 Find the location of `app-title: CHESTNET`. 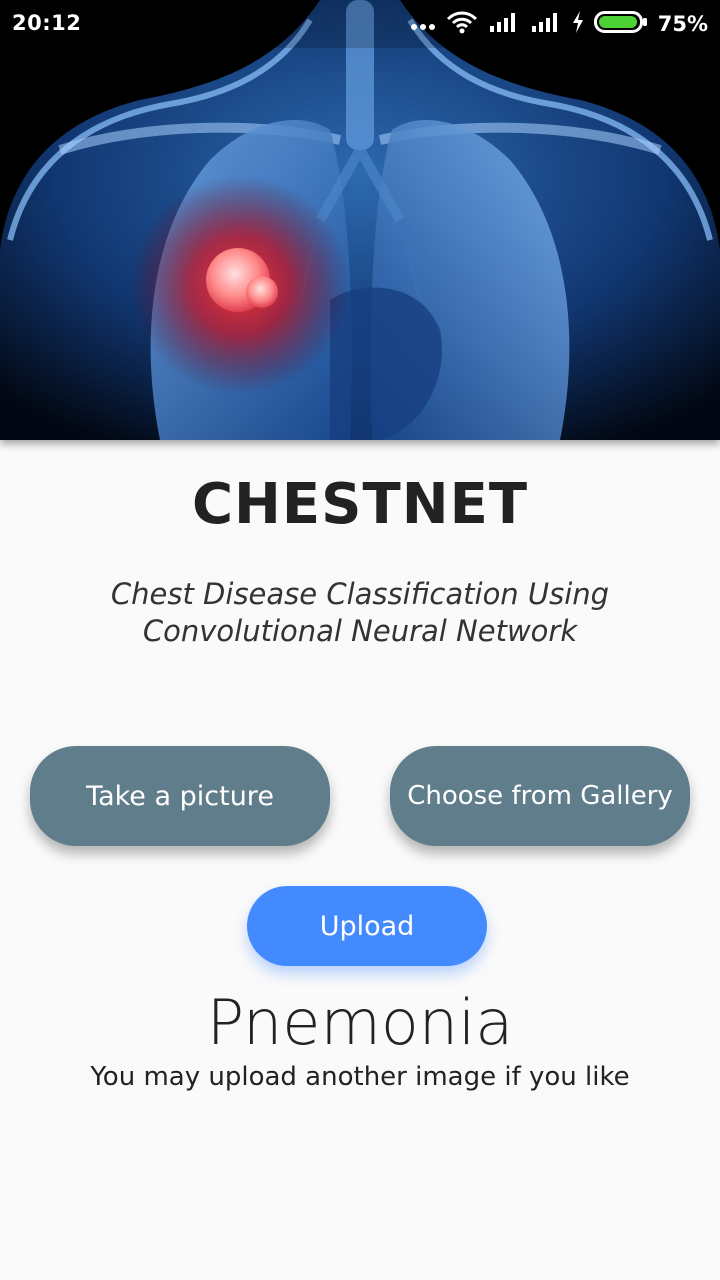

app-title: CHESTNET is located at coordinates (360, 504).